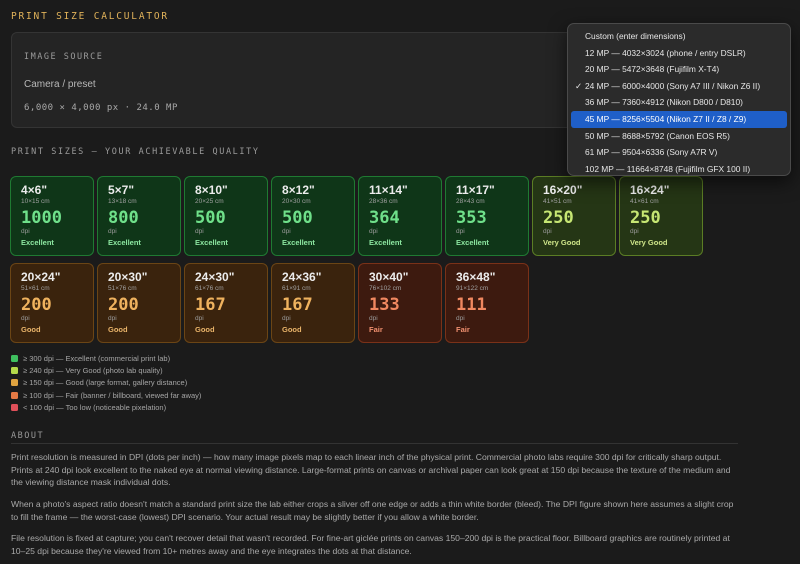 Image resolution: width=800 pixels, height=564 pixels. I want to click on print-size-card: 24×36" 61×91 cm 167 dpi Good, so click(313, 303).